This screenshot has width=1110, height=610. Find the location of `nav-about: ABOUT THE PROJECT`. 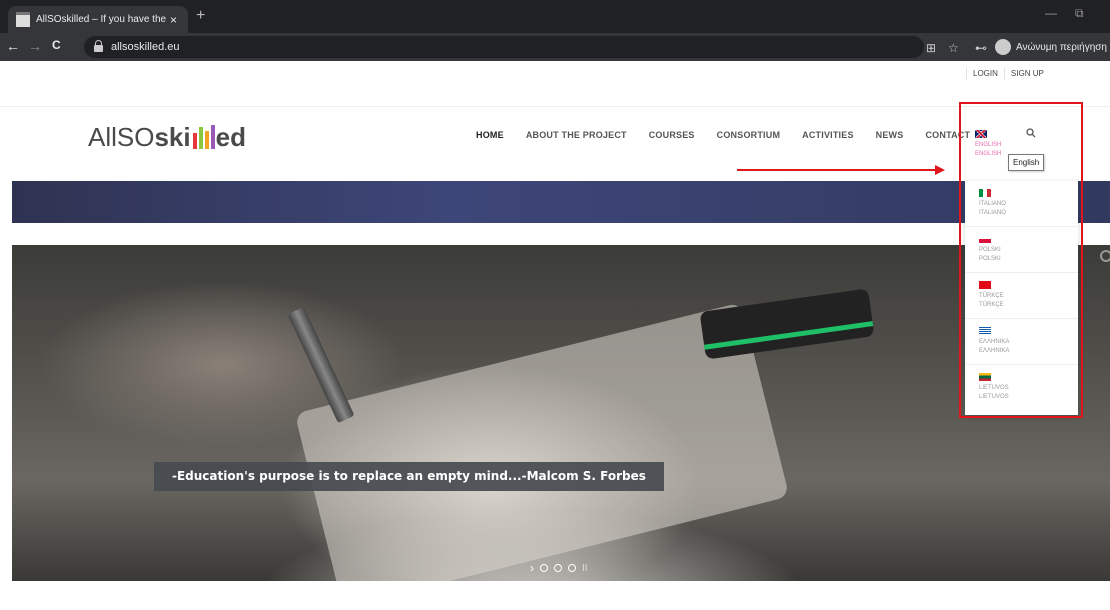

nav-about: ABOUT THE PROJECT is located at coordinates (576, 135).